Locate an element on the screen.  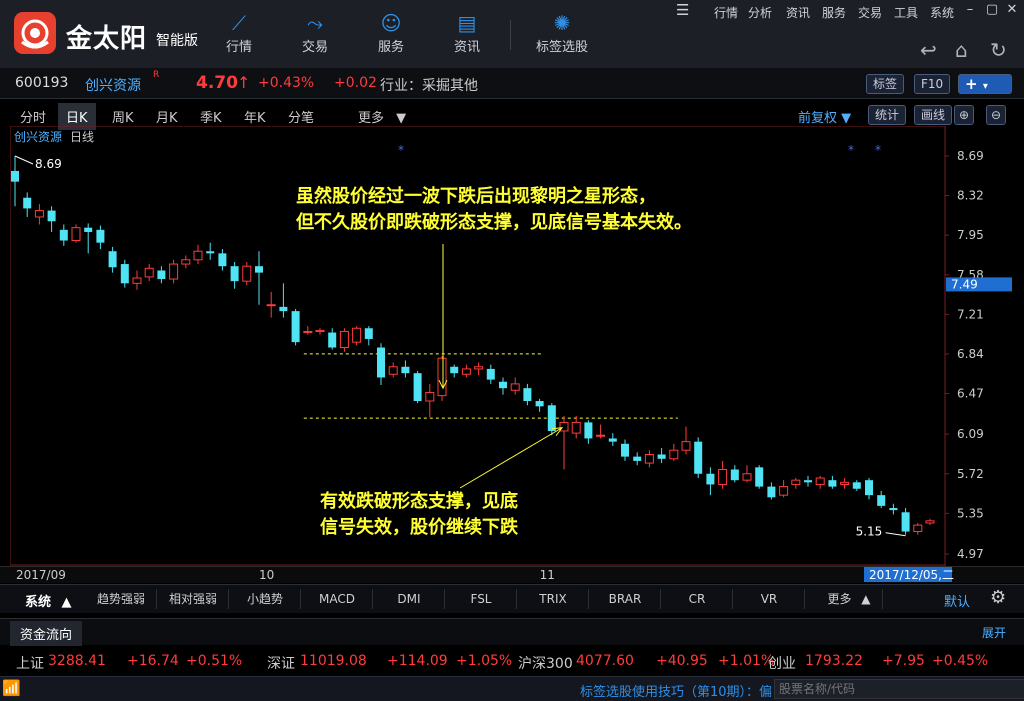
gear-icon: ⚙ is located at coordinates (998, 597).